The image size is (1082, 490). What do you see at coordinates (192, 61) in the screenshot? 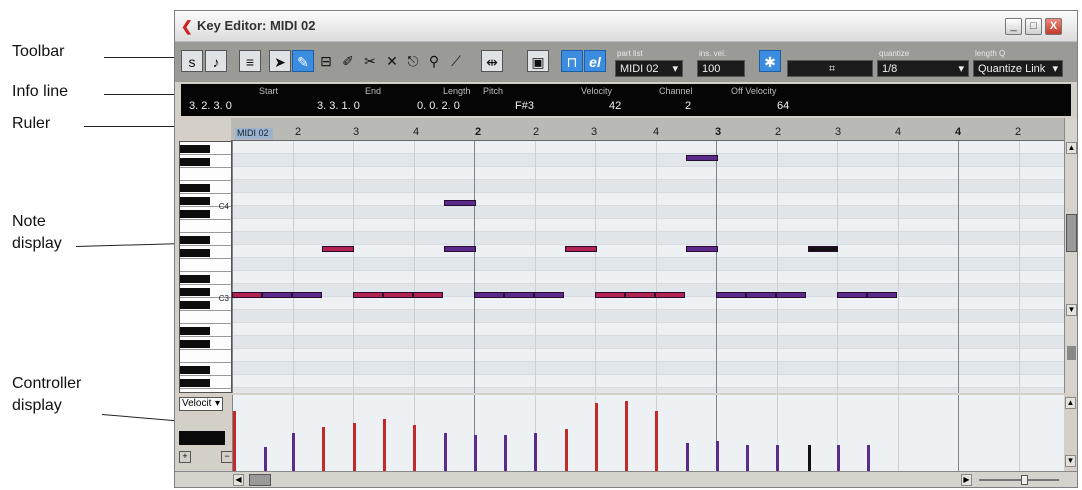
I see `solo-editor-icon: s` at bounding box center [192, 61].